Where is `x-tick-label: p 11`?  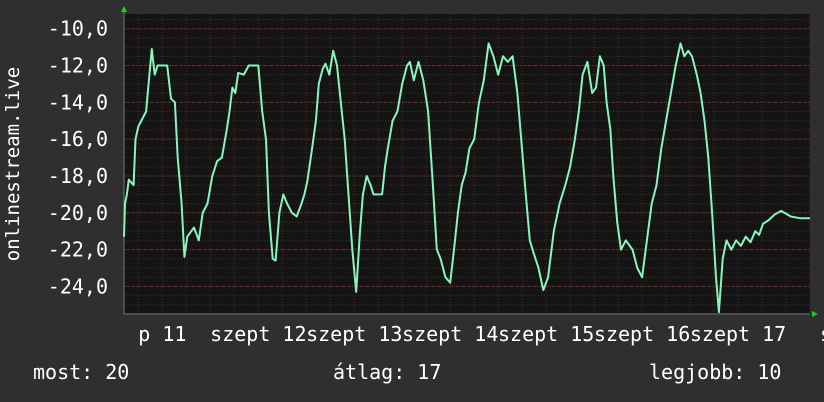
x-tick-label: p 11 is located at coordinates (162, 334).